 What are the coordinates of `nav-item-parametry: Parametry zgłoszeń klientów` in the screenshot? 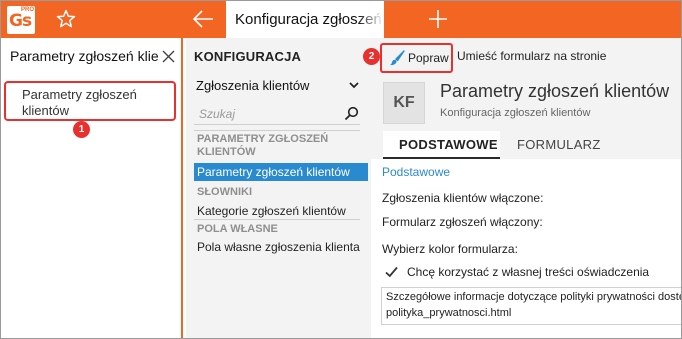 It's located at (281, 172).